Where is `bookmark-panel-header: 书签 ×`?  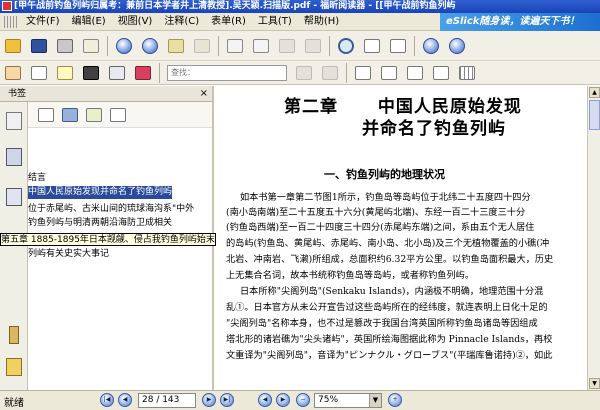
bookmark-panel-header: 书签 × is located at coordinates (106, 94).